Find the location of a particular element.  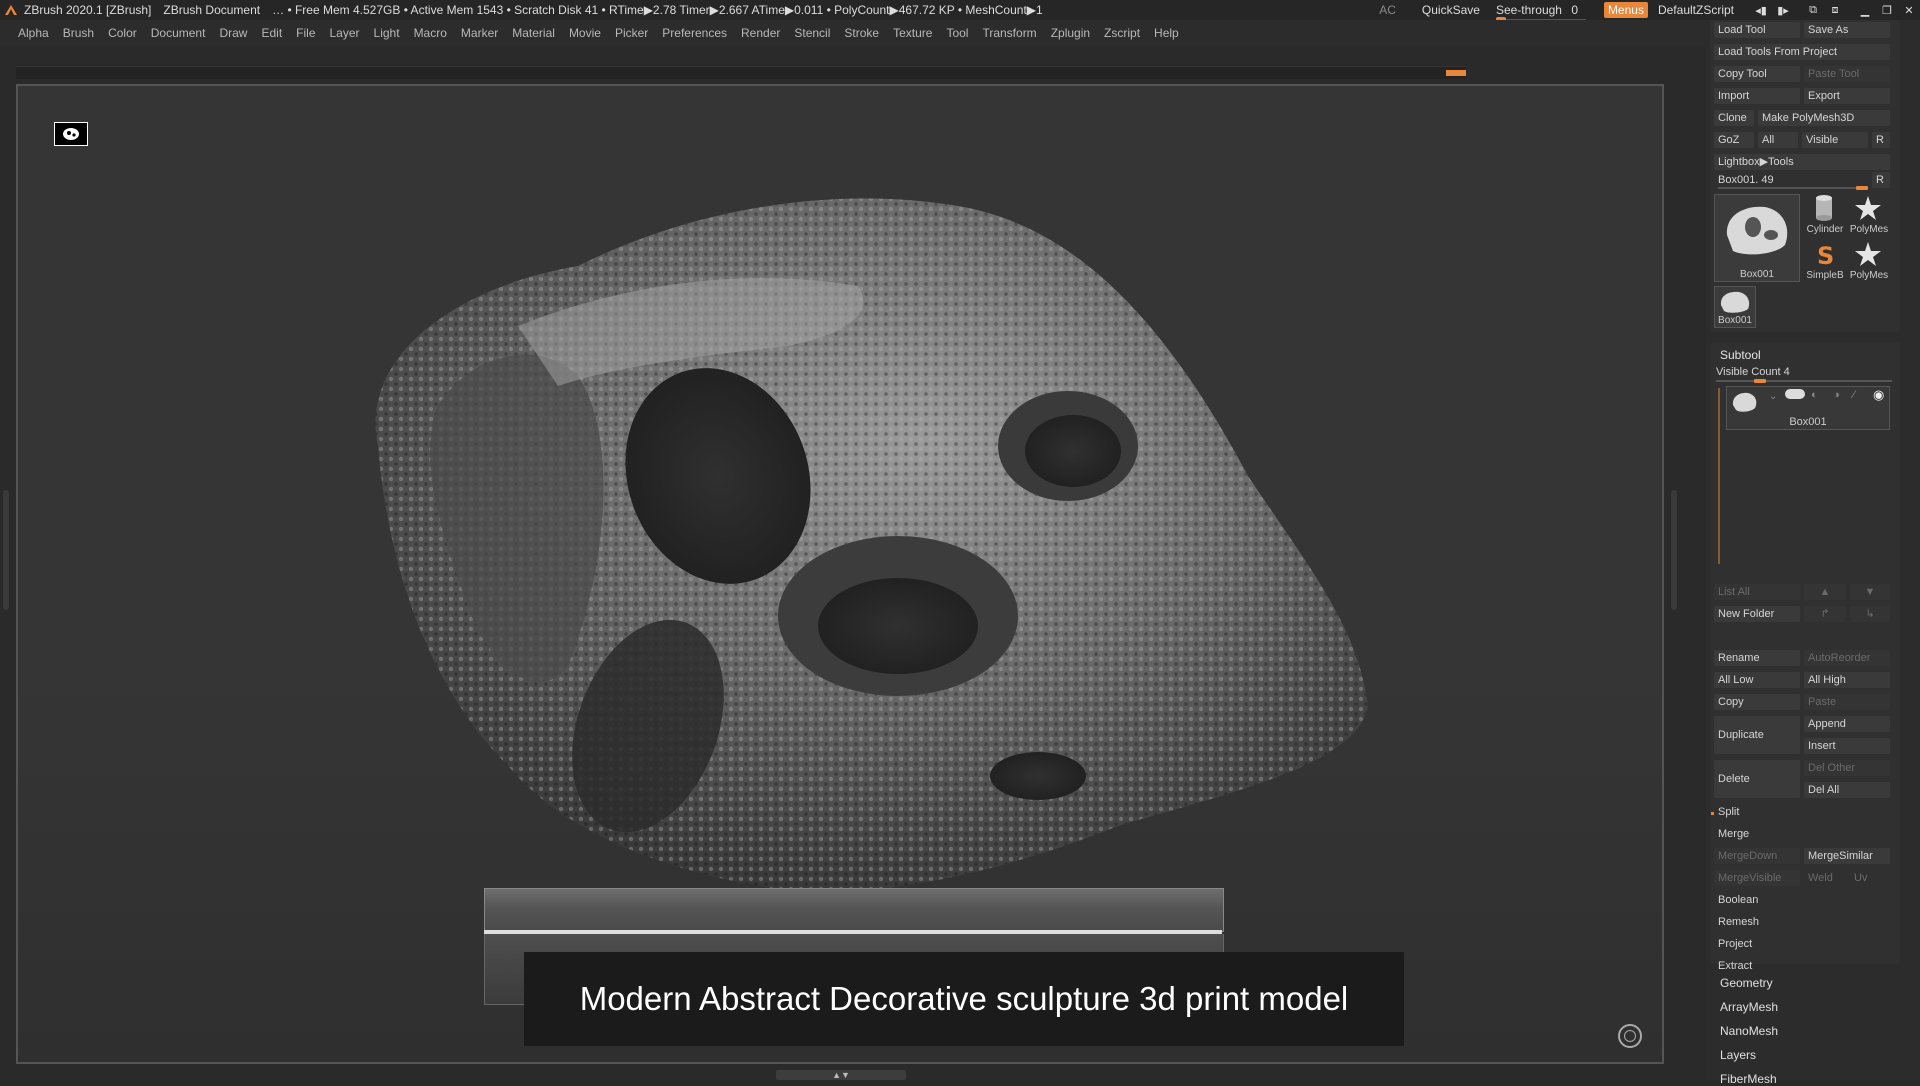

current-tool-r-button: R is located at coordinates (1881, 180).